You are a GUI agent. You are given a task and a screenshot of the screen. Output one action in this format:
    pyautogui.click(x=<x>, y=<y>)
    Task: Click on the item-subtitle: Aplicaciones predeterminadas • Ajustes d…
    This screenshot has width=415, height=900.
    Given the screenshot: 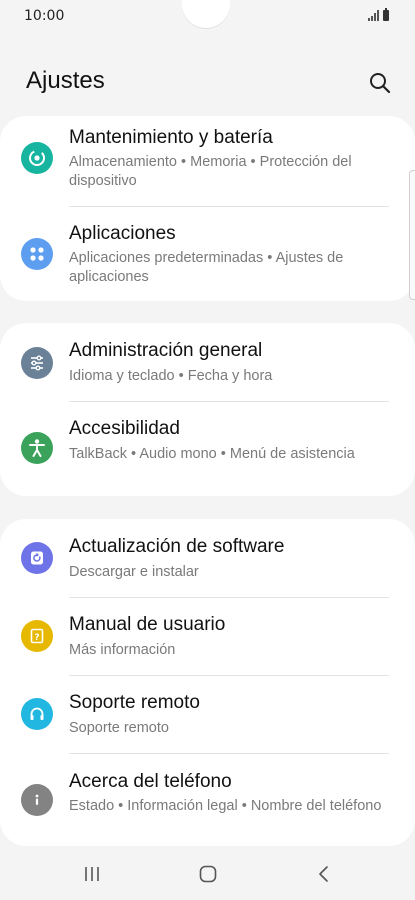 What is the action you would take?
    pyautogui.click(x=206, y=267)
    